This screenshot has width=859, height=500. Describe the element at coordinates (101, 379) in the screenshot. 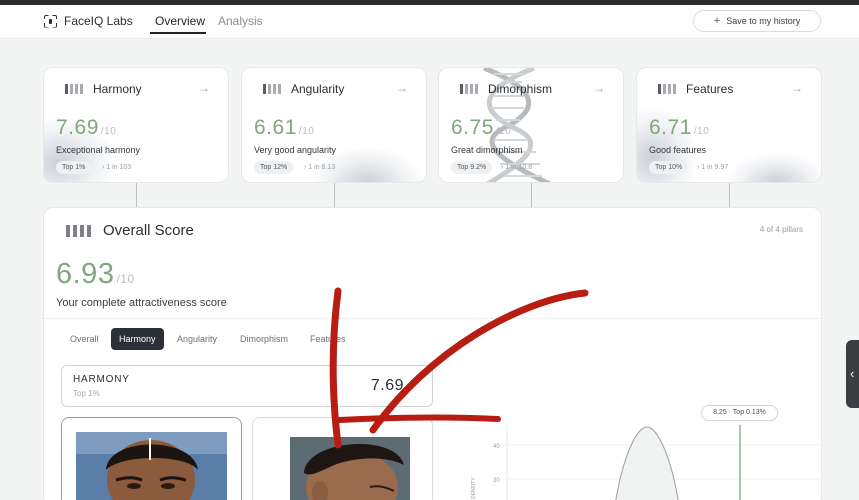

I see `harmony-label: HARMONY` at that location.